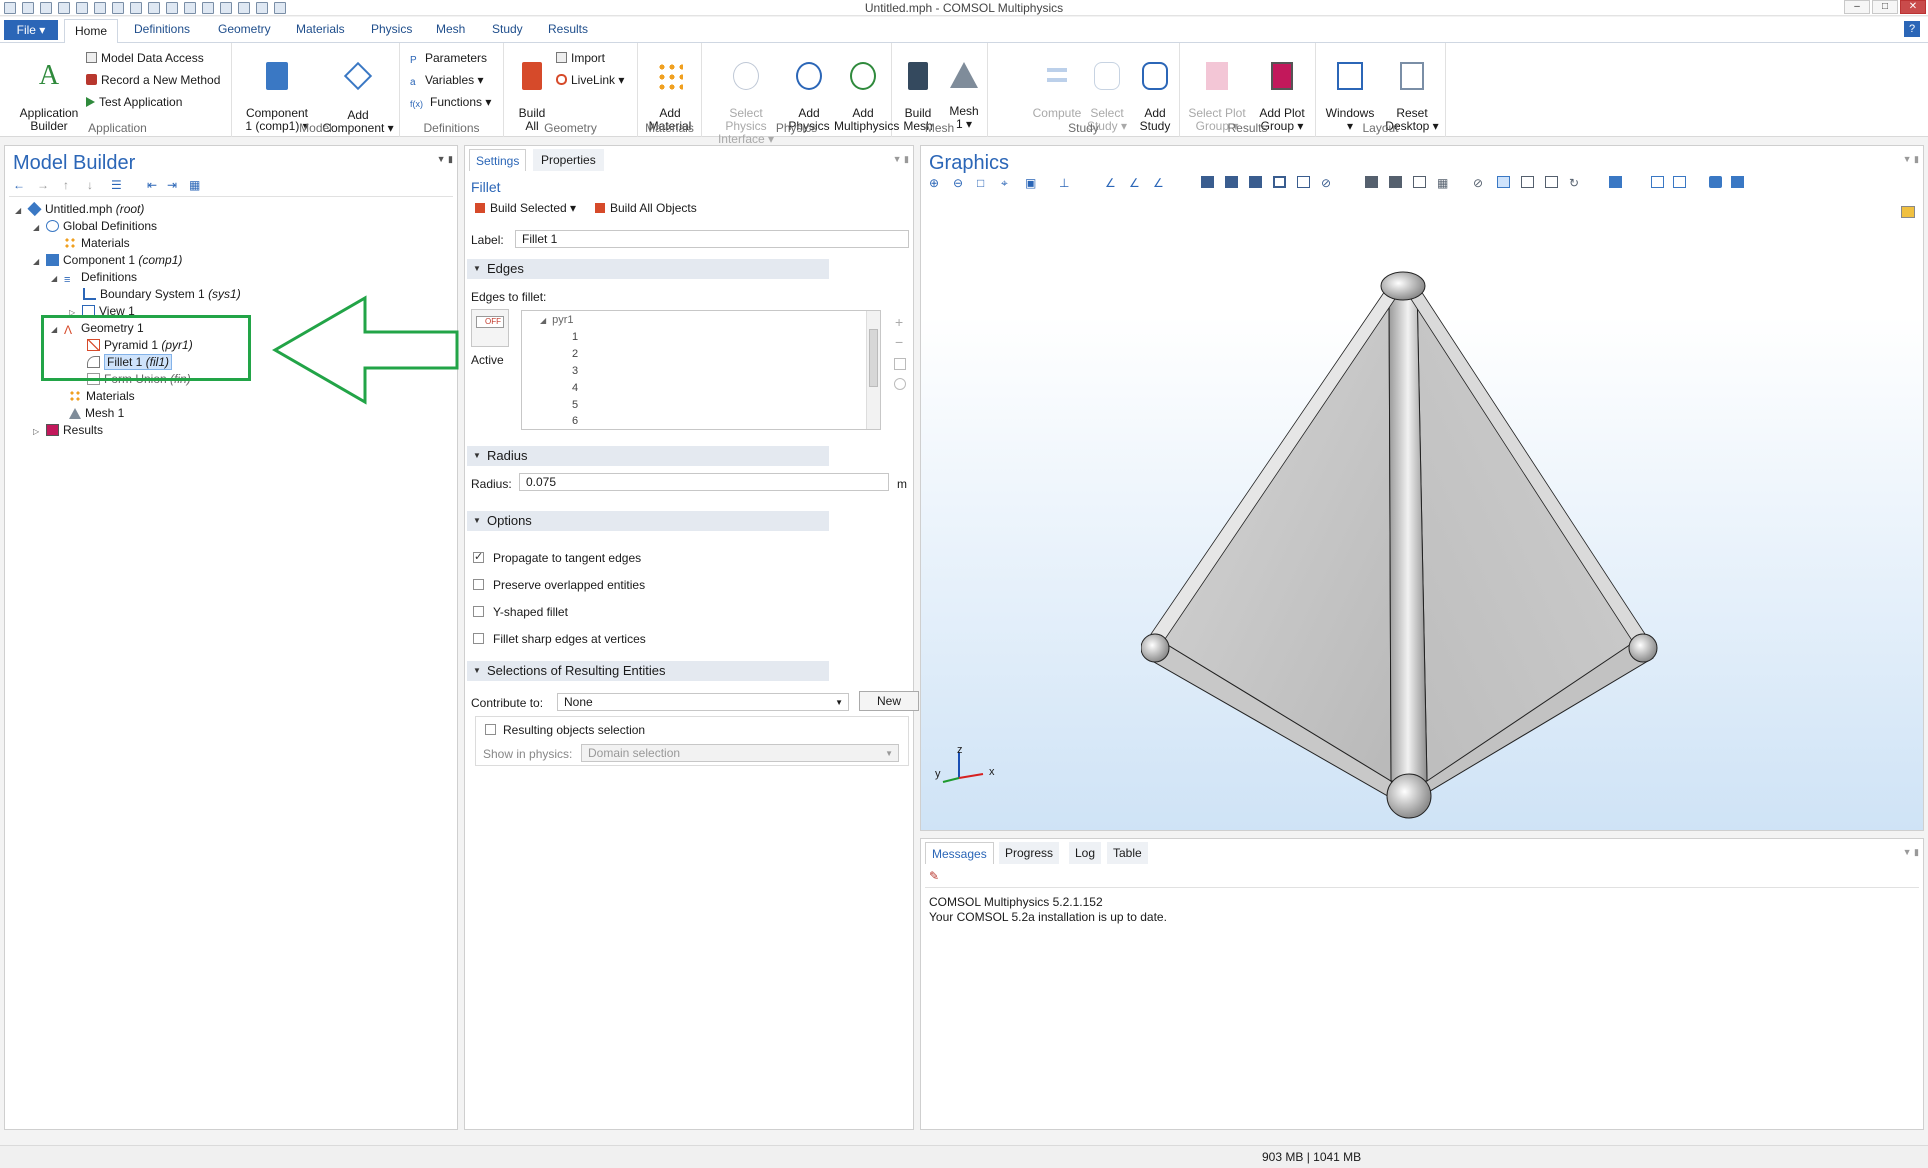 Image resolution: width=1928 pixels, height=1168 pixels. What do you see at coordinates (1857, 7) in the screenshot?
I see `minimize-button: –` at bounding box center [1857, 7].